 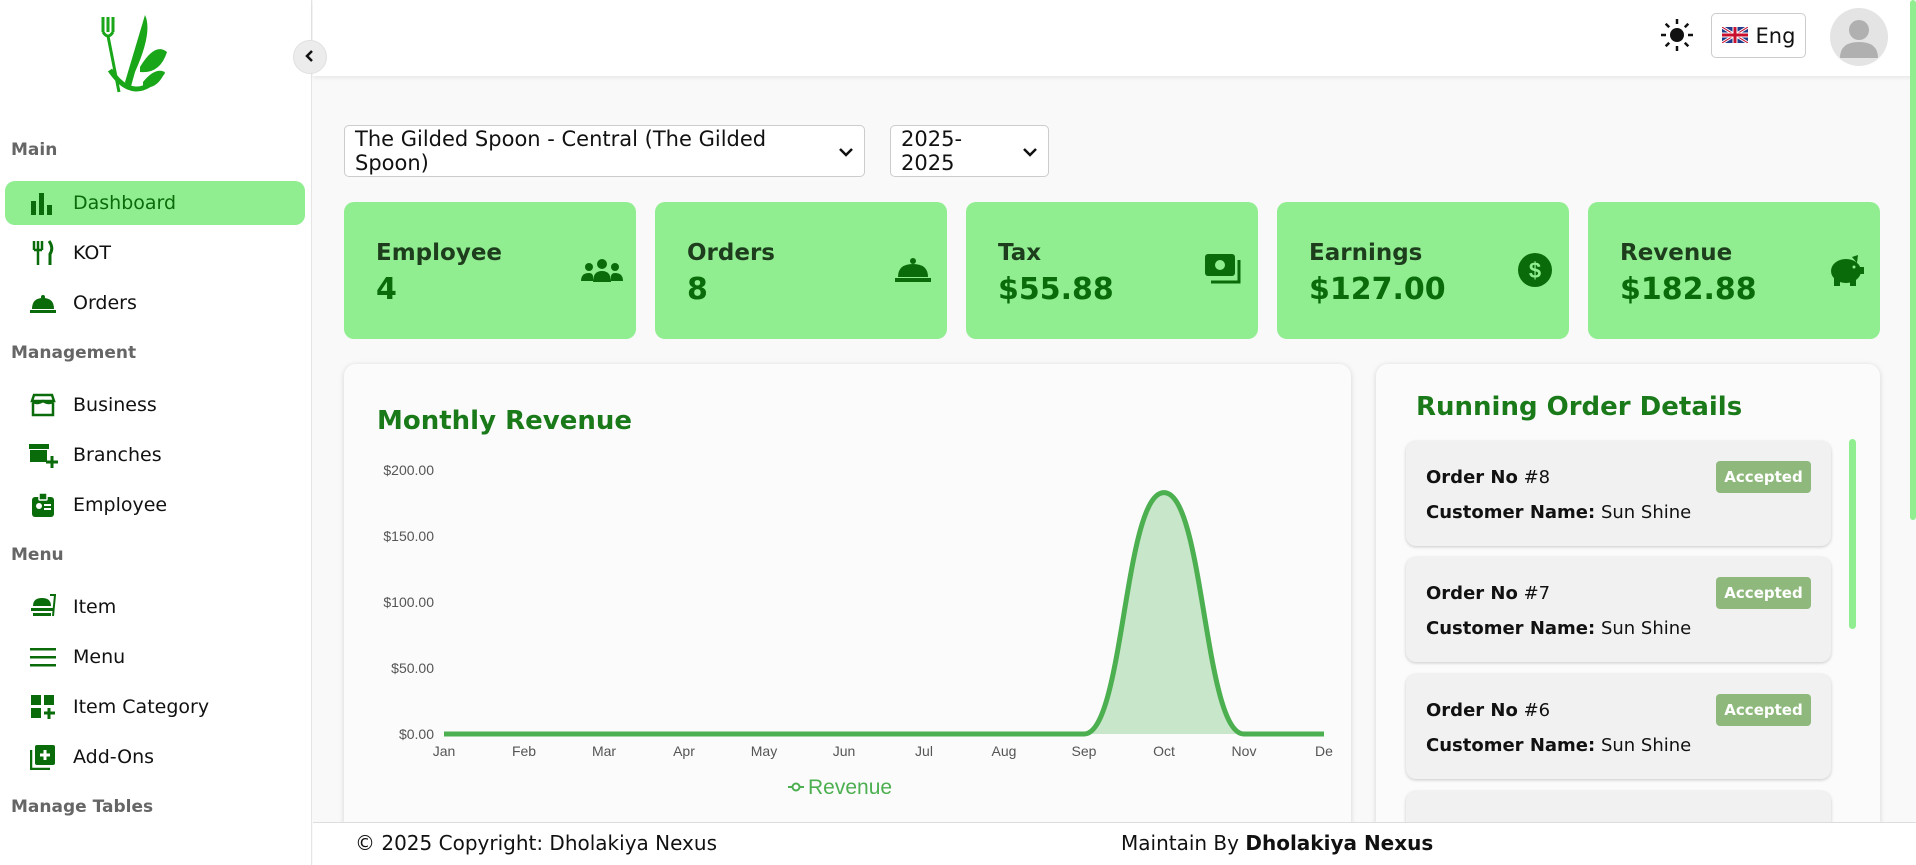 I want to click on stat-value: 4, so click(x=386, y=289).